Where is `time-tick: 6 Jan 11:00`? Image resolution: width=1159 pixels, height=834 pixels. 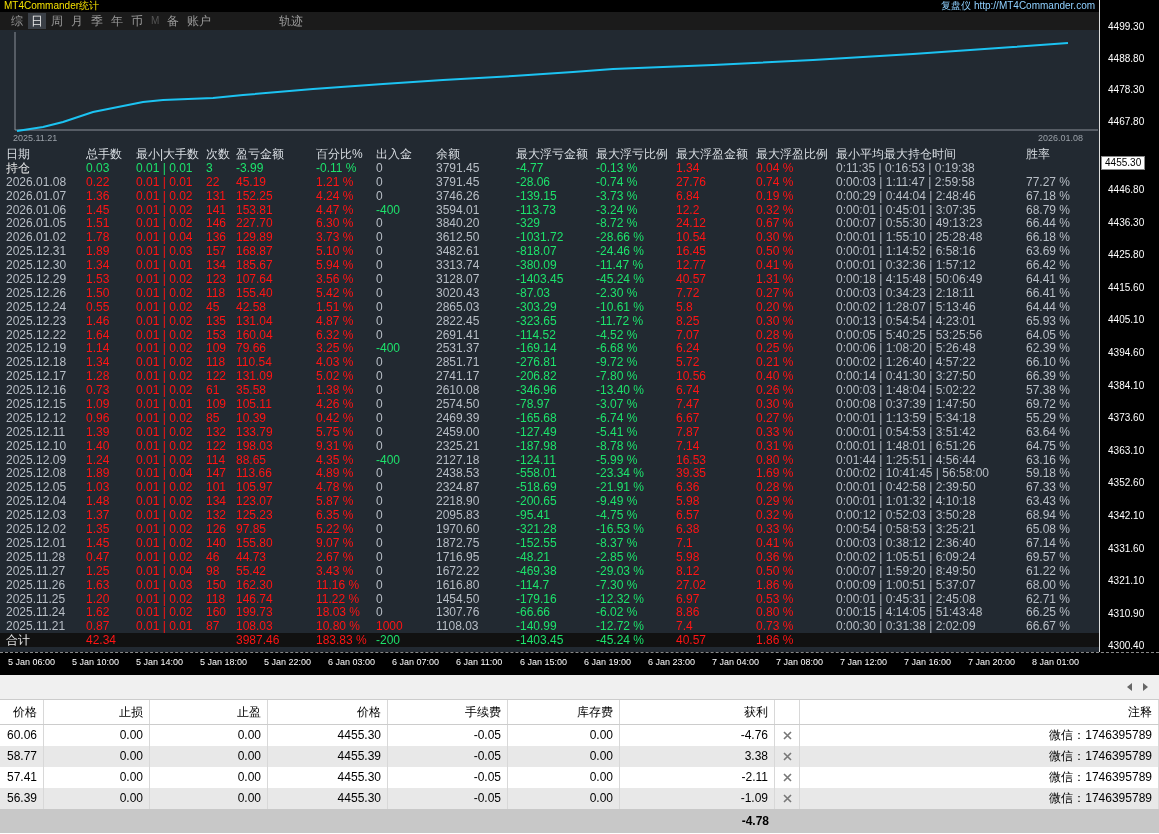 time-tick: 6 Jan 11:00 is located at coordinates (480, 662).